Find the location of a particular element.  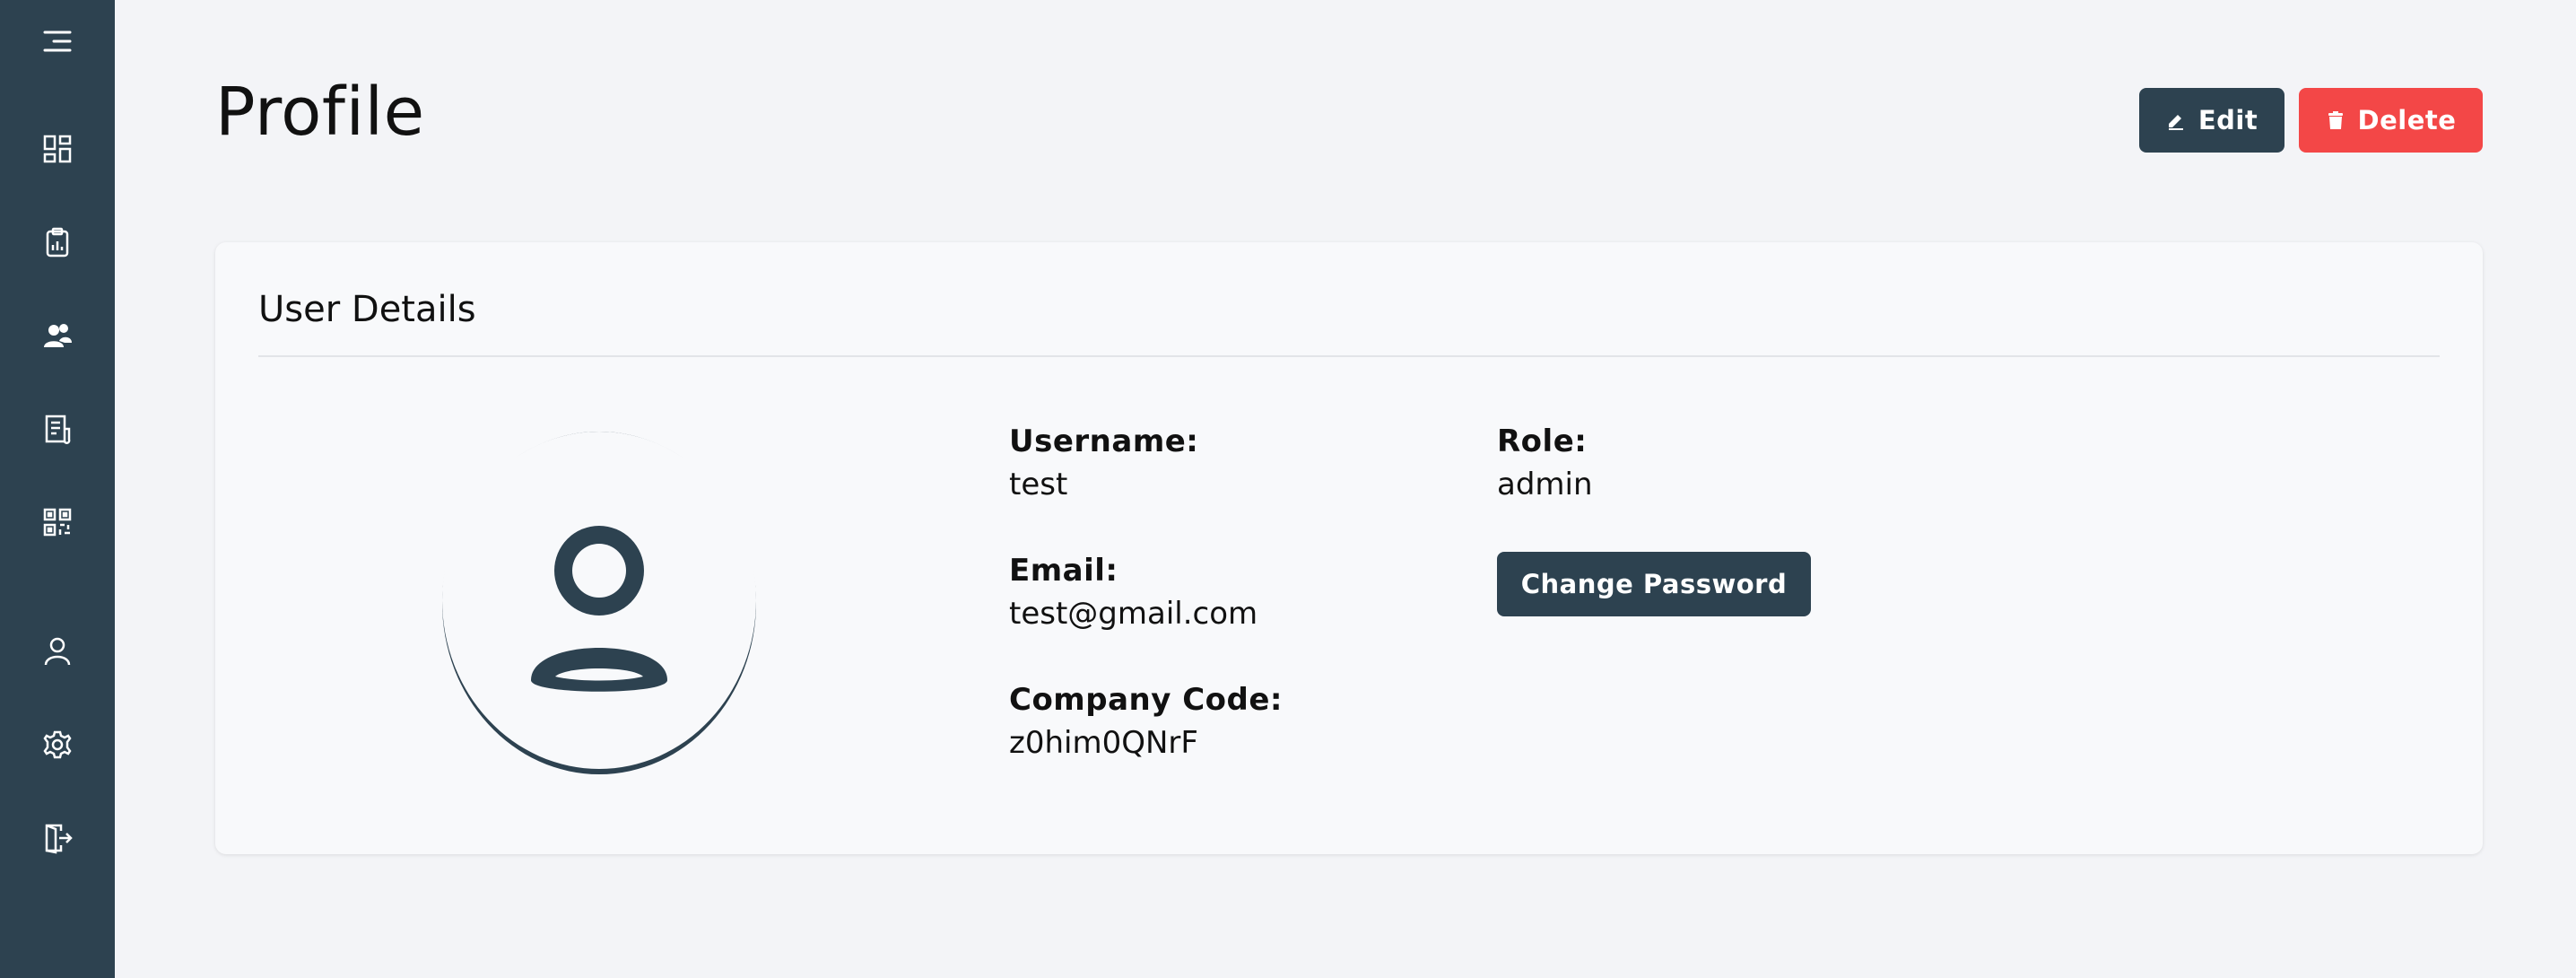

trash-icon is located at coordinates (2335, 120).